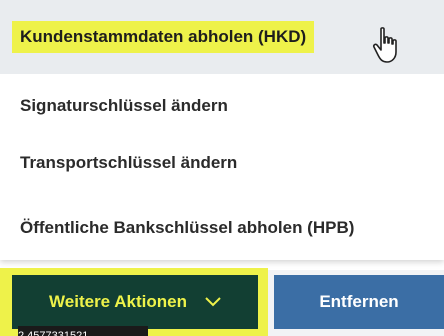  Describe the element at coordinates (83, 331) in the screenshot. I see `tooltip-text: 2,4577331521` at that location.